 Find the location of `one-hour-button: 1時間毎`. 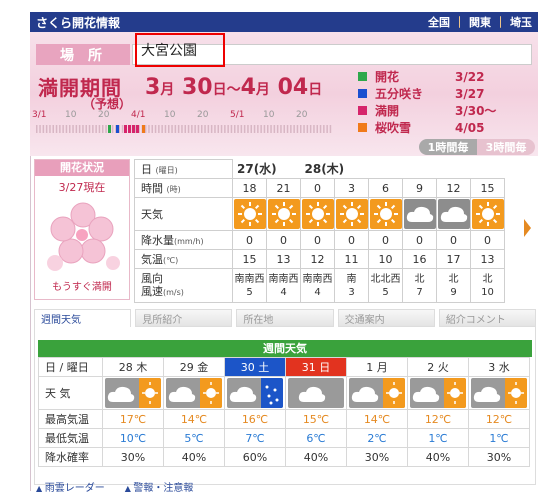

one-hour-button: 1時間毎 is located at coordinates (448, 147).